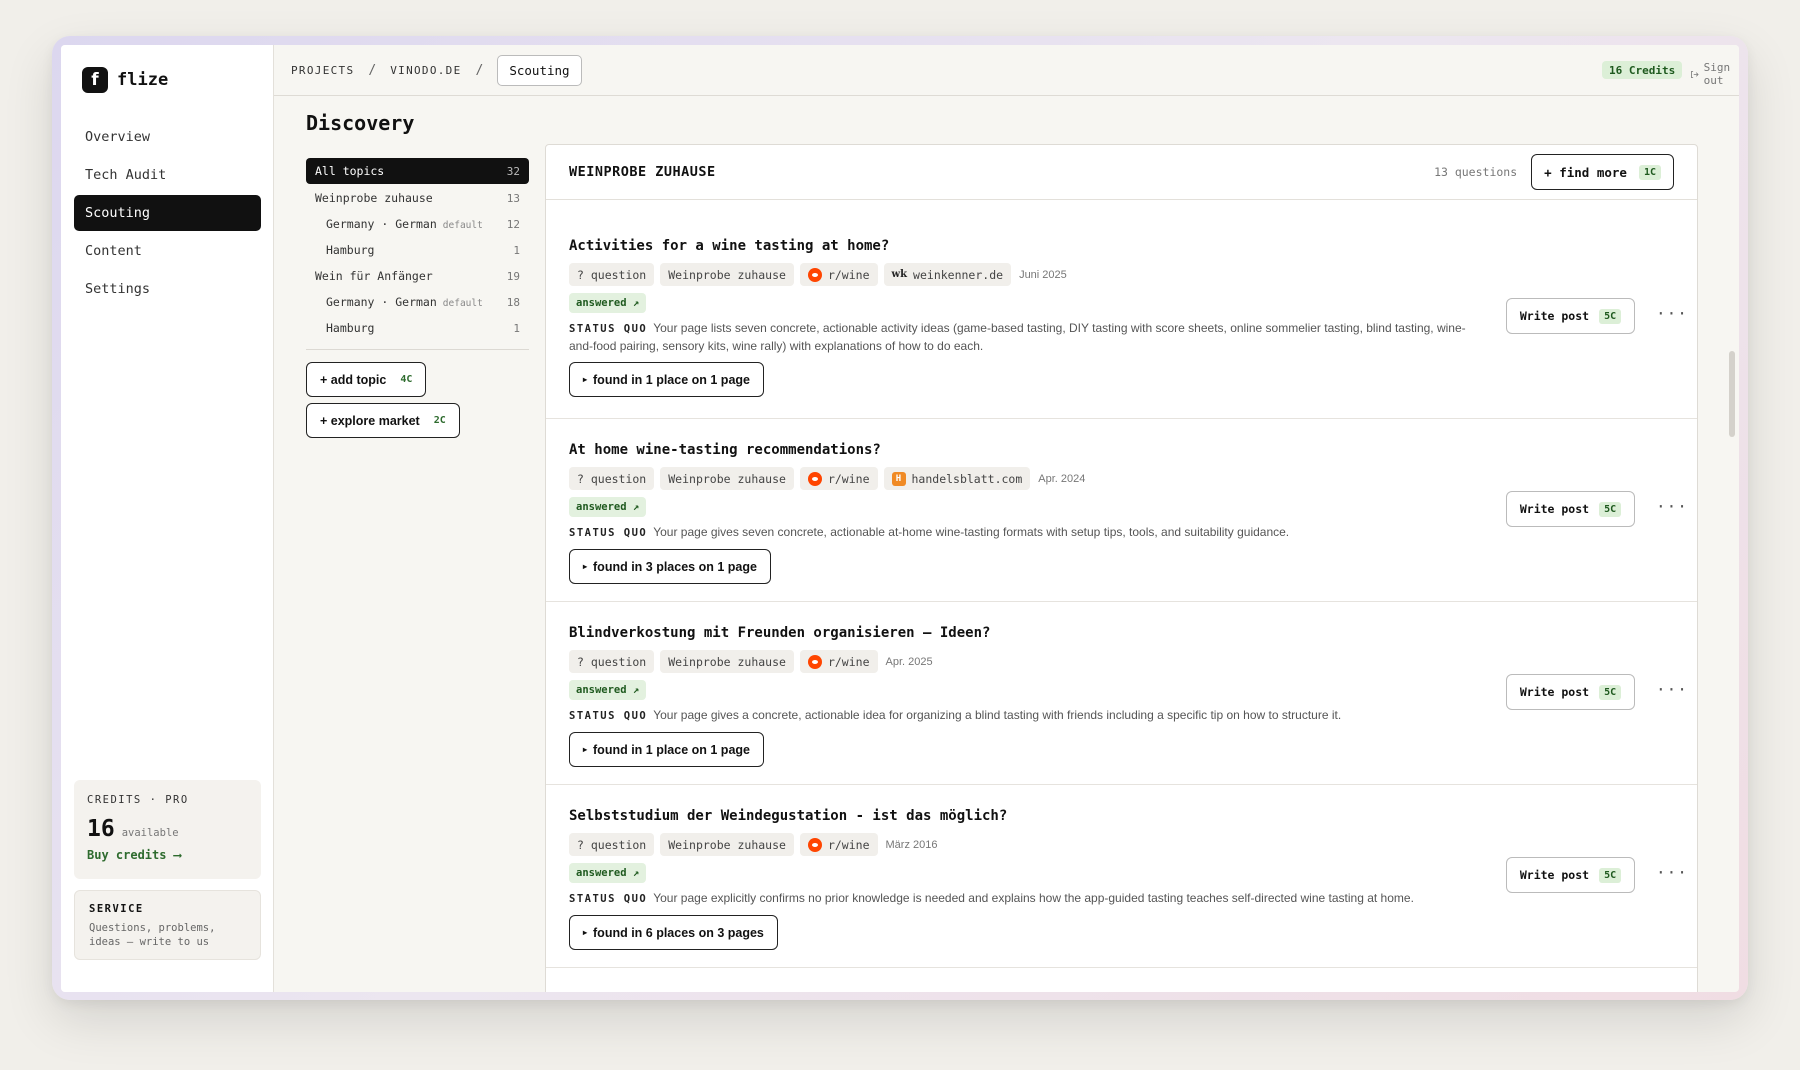  What do you see at coordinates (1554, 316) in the screenshot?
I see `write-post-label: Write post` at bounding box center [1554, 316].